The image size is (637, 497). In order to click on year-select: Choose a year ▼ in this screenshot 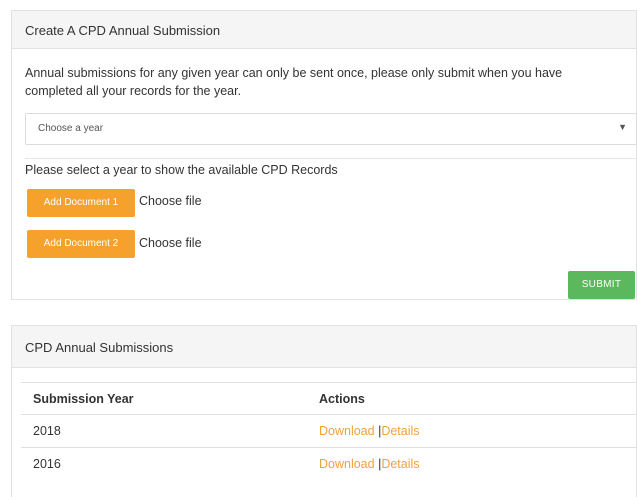, I will do `click(331, 129)`.